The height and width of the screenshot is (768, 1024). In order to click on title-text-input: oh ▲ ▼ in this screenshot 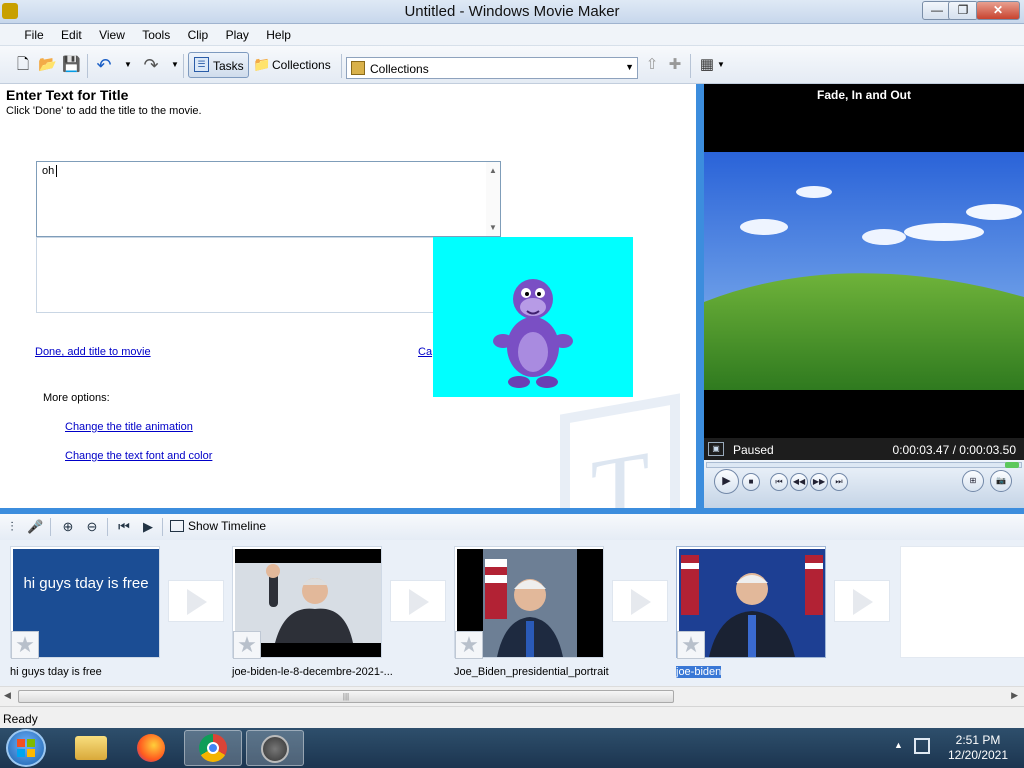, I will do `click(268, 199)`.